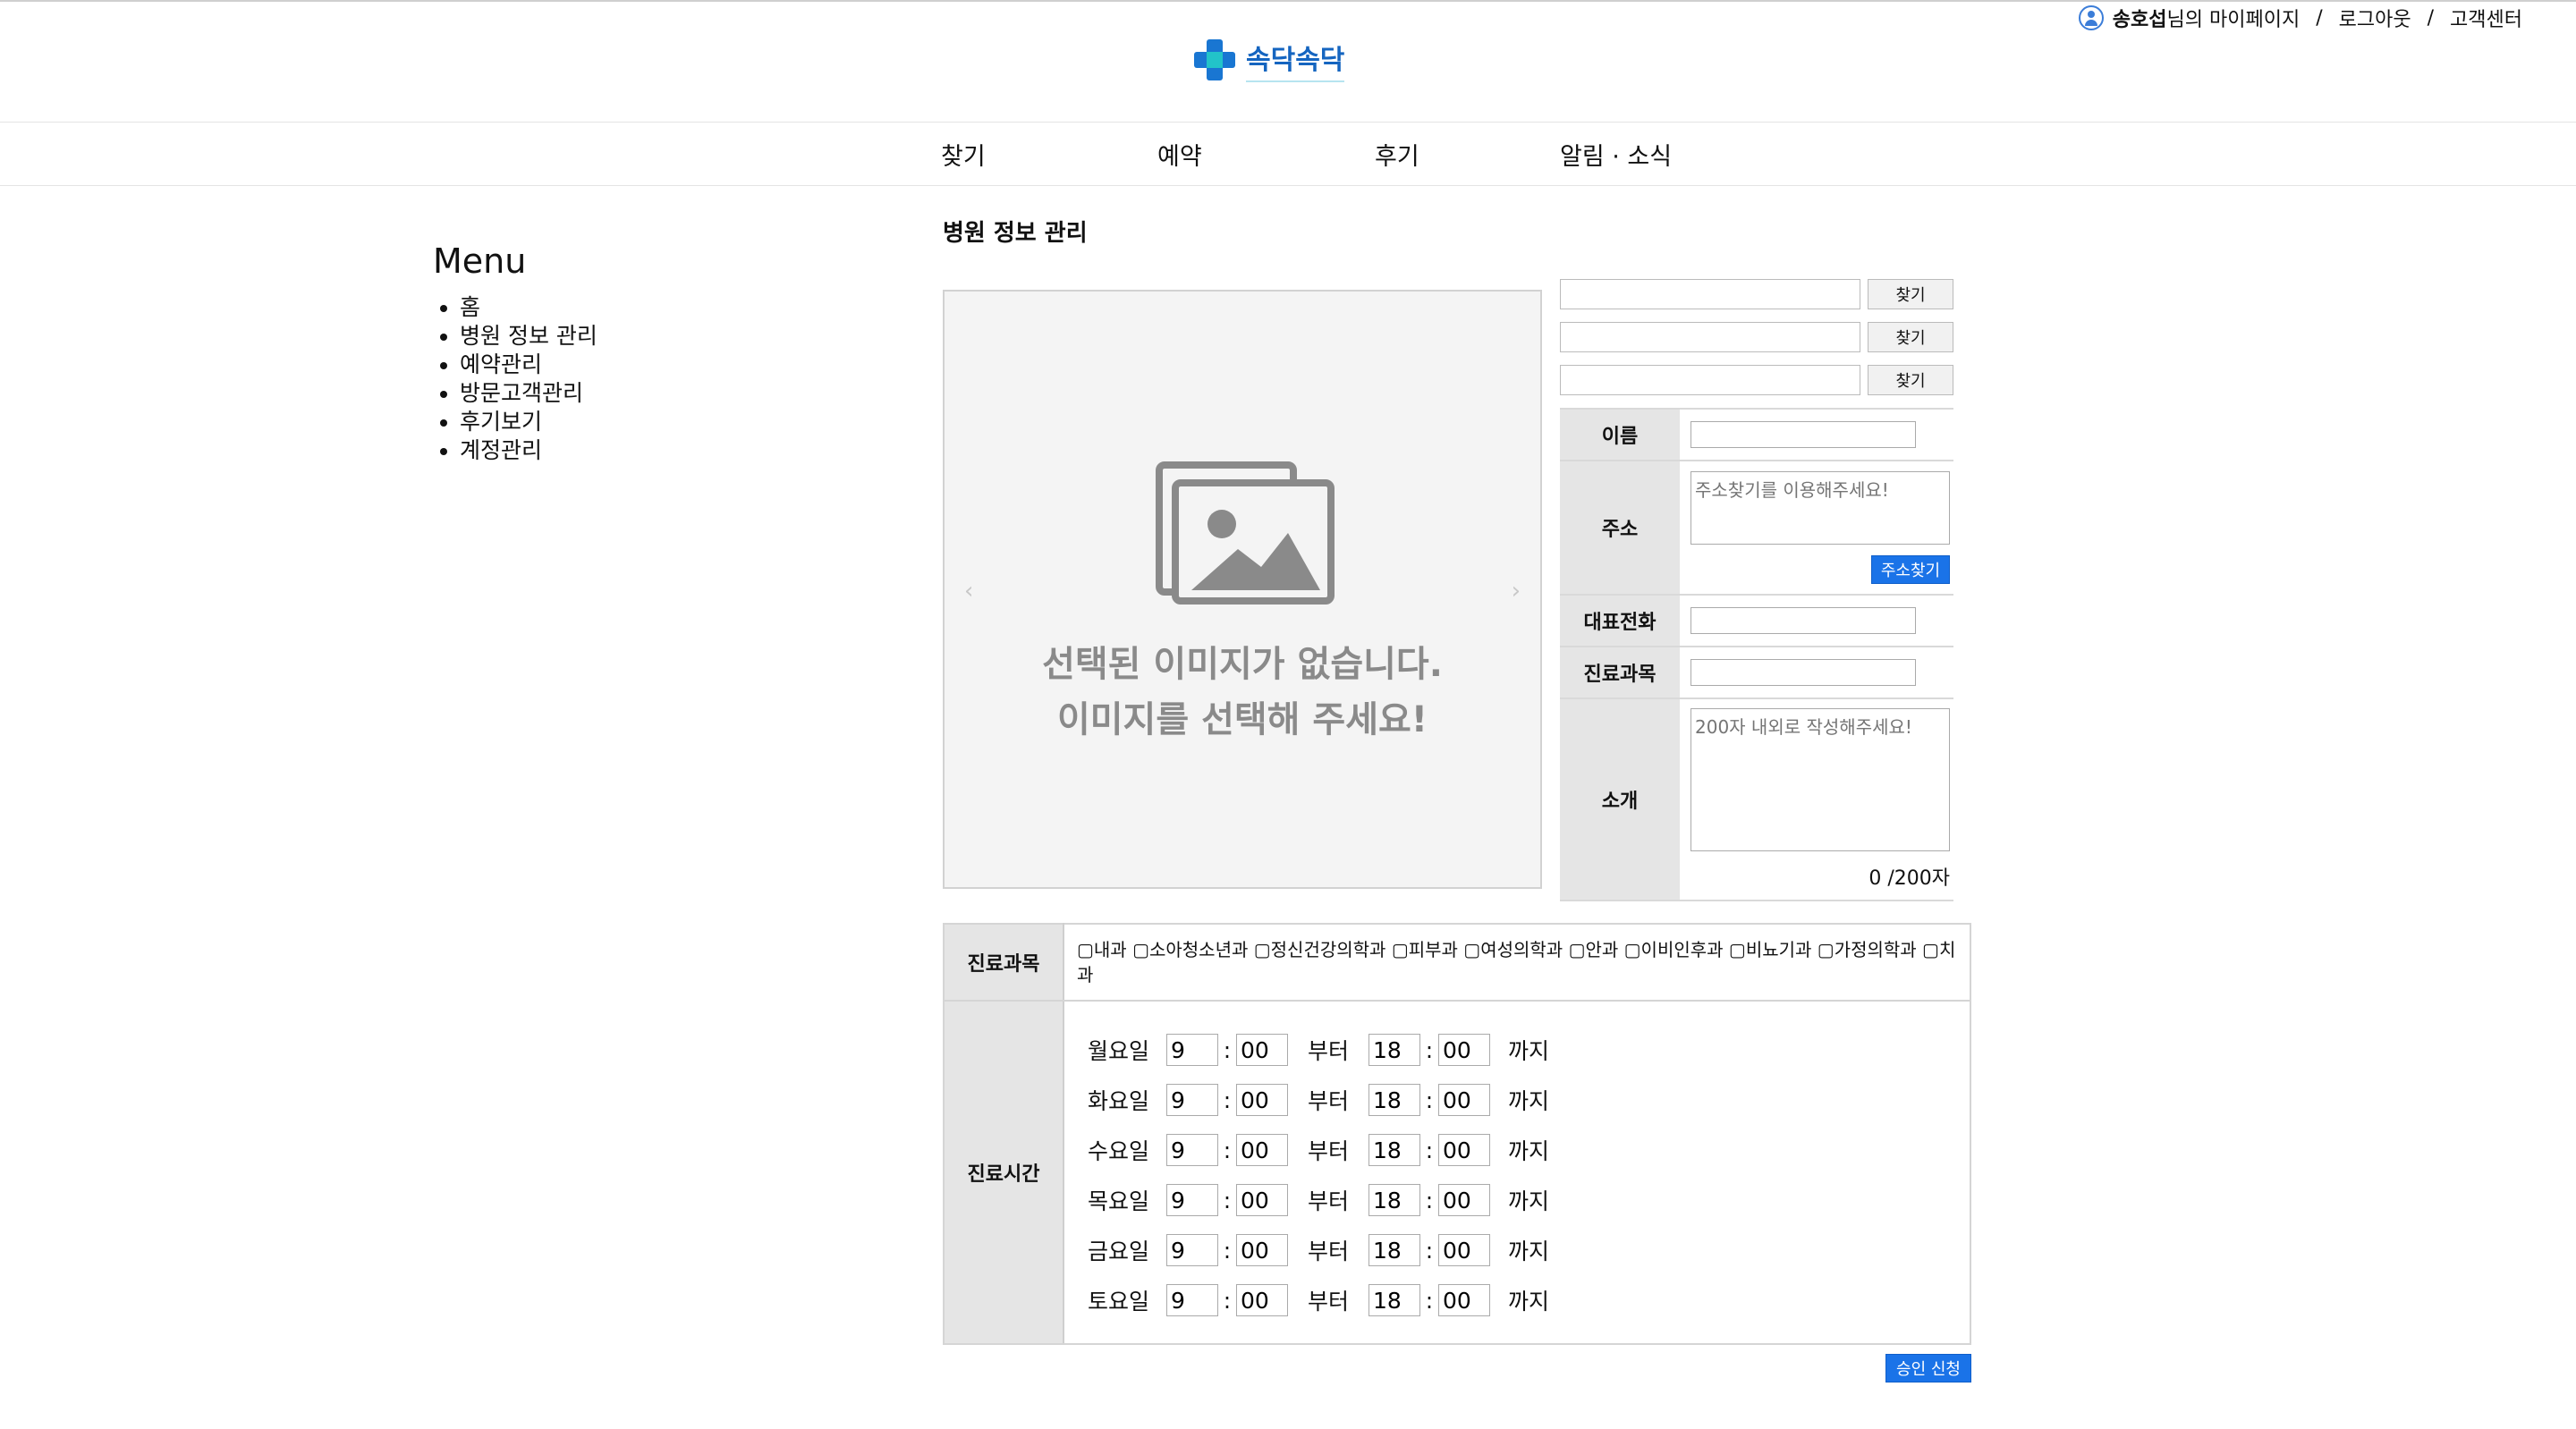 This screenshot has width=2576, height=1429. What do you see at coordinates (2486, 18) in the screenshot?
I see `support-link: 고객센터` at bounding box center [2486, 18].